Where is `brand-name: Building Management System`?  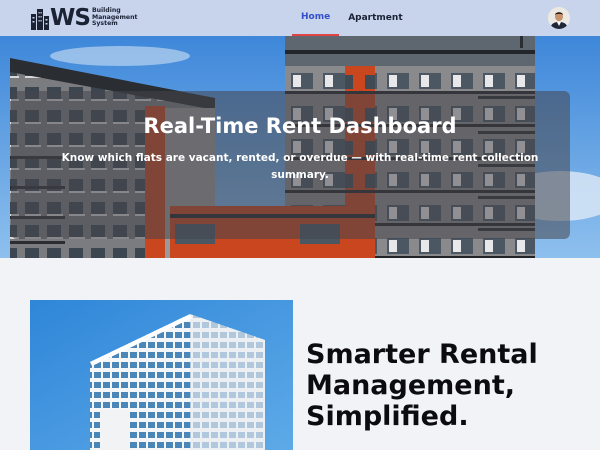 brand-name: Building Management System is located at coordinates (115, 18).